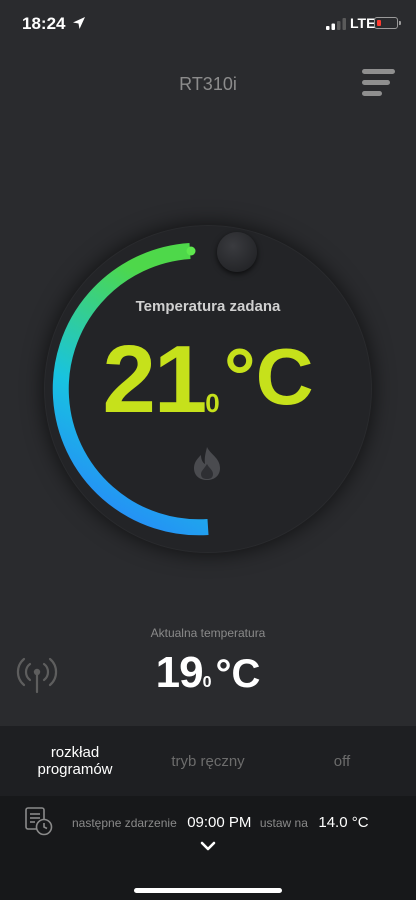 The width and height of the screenshot is (416, 900). What do you see at coordinates (208, 673) in the screenshot?
I see `actual-temperature-value: 190 °C` at bounding box center [208, 673].